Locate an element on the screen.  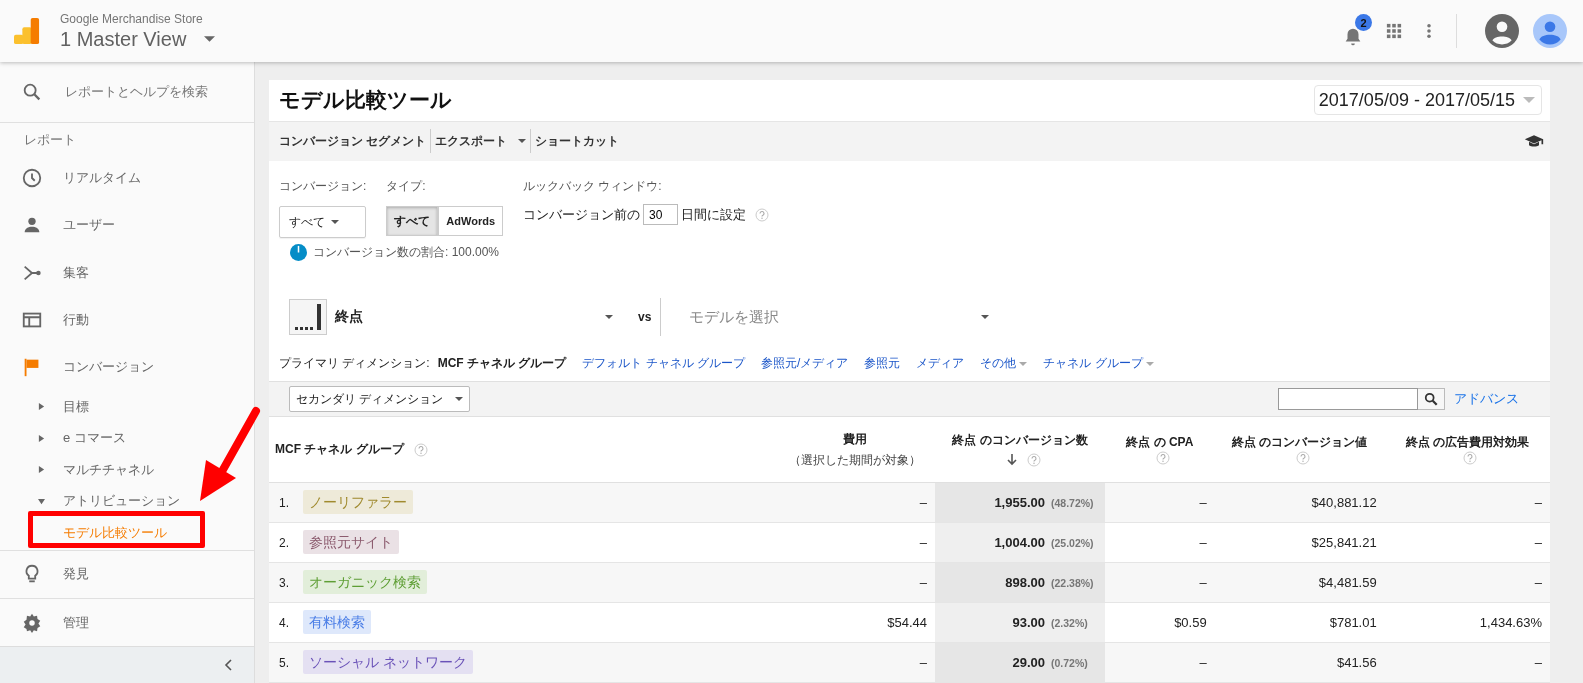
dimension-link: チャネル グループ is located at coordinates (1098, 364).